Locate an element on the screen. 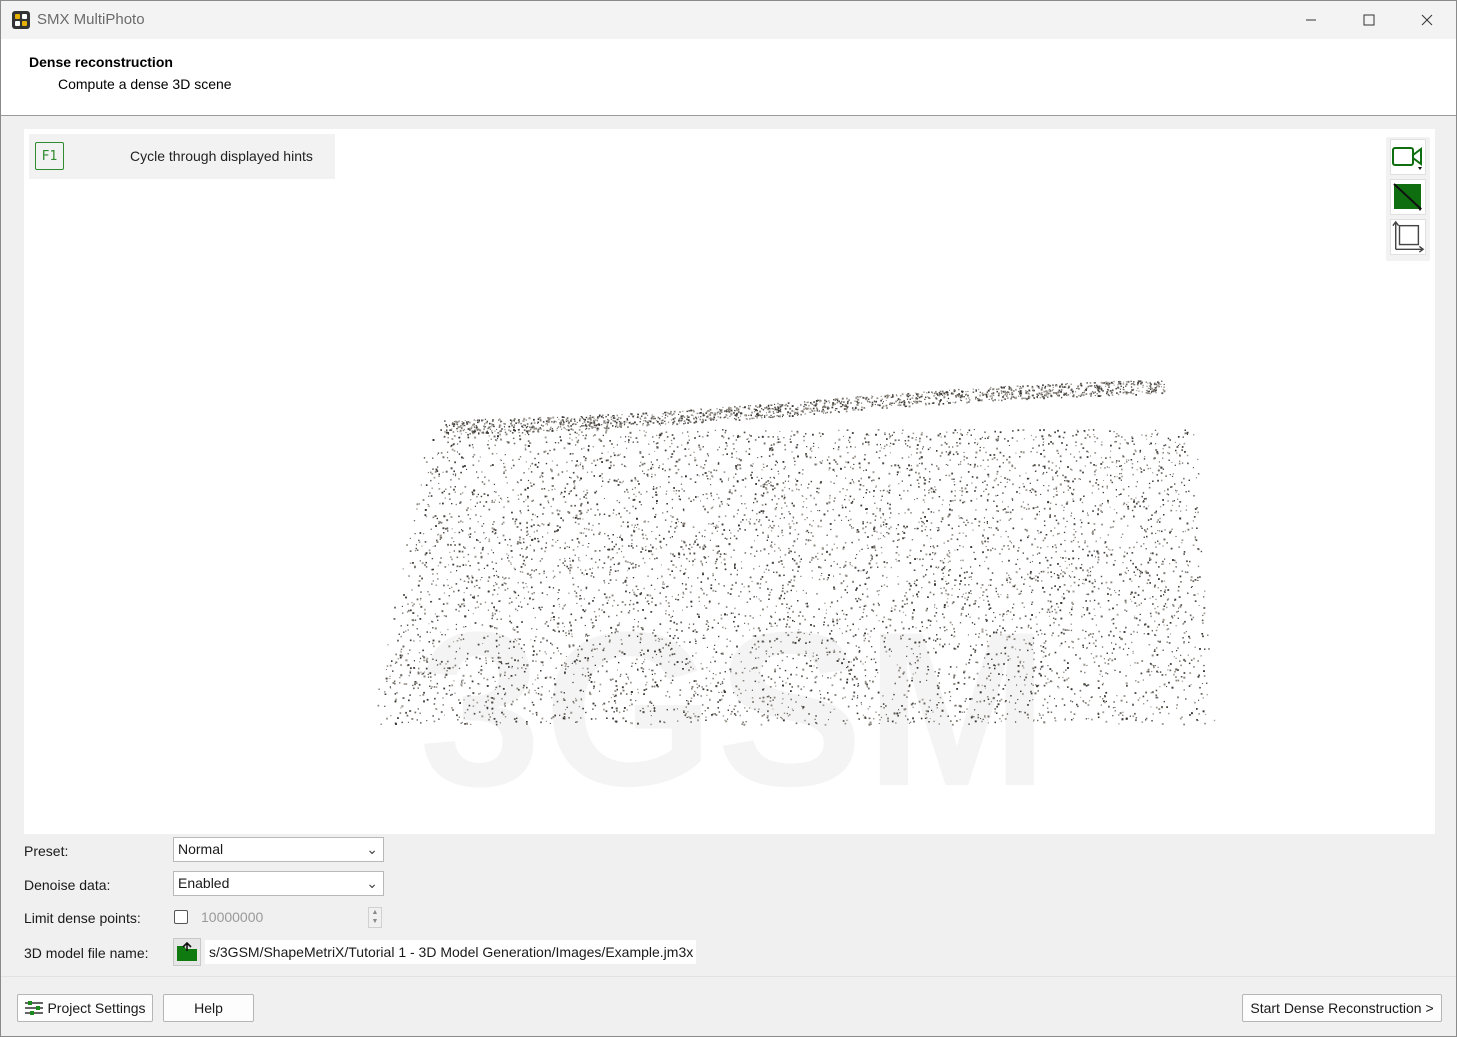  maximize-button is located at coordinates (1369, 20).